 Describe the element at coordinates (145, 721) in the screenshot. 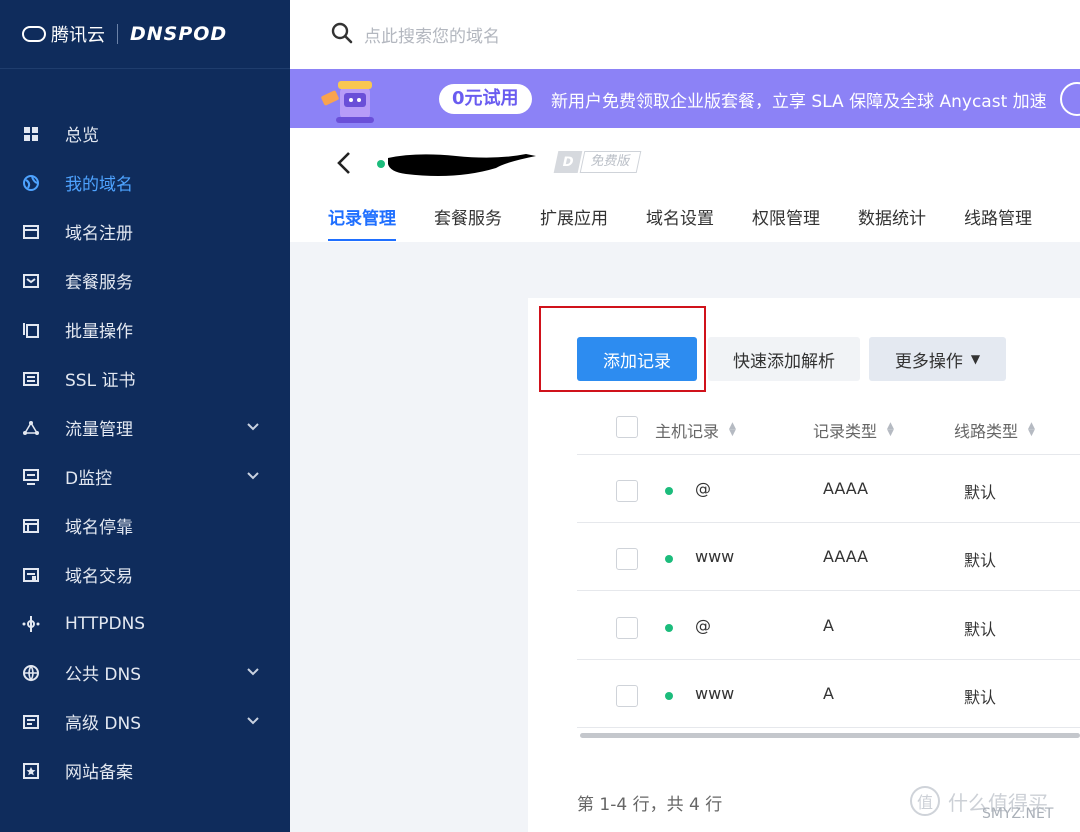

I see `sidebar-item-12: 高级 DNS` at that location.